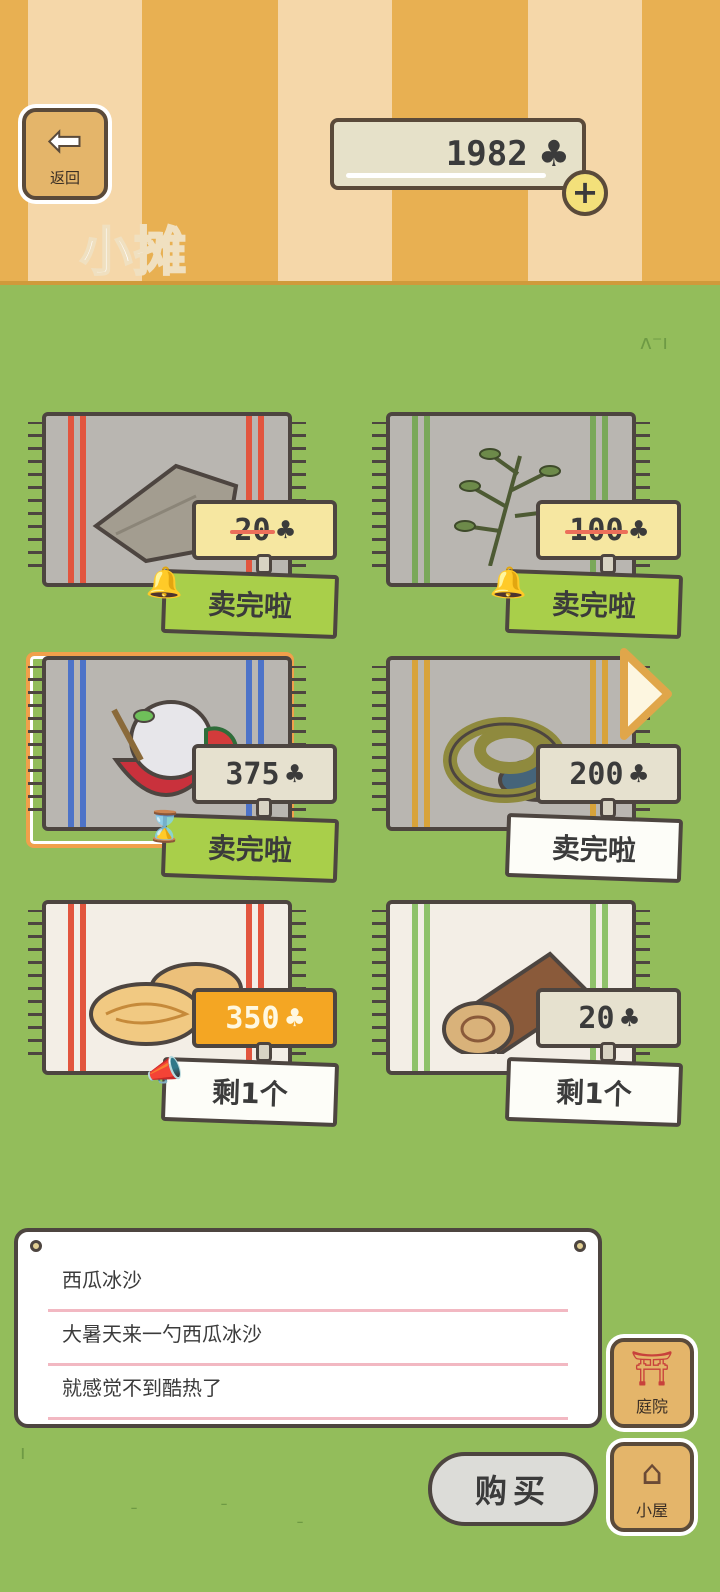 This screenshot has width=720, height=1592. Describe the element at coordinates (585, 193) in the screenshot. I see `add-coins-button: +` at that location.